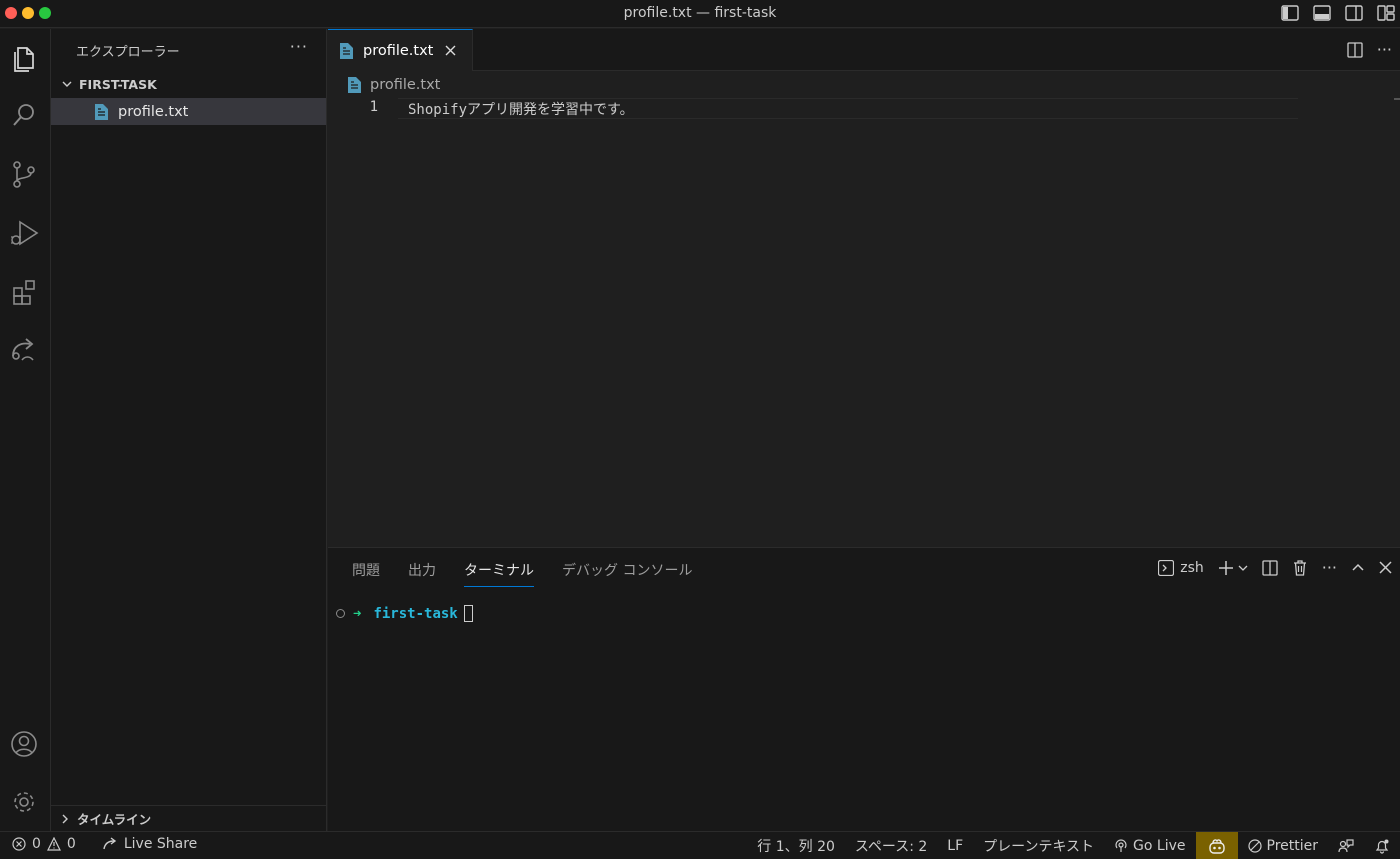 This screenshot has height=859, width=1400. What do you see at coordinates (110, 844) in the screenshot?
I see `live-share-icon` at bounding box center [110, 844].